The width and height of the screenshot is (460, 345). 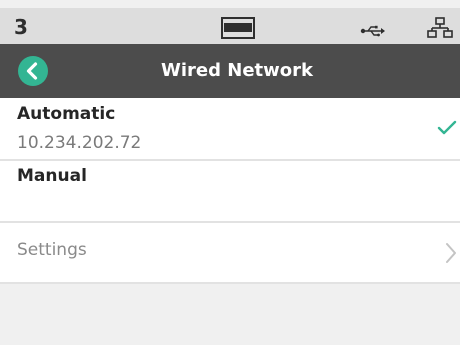 I want to click on status-bar: 3, so click(x=230, y=26).